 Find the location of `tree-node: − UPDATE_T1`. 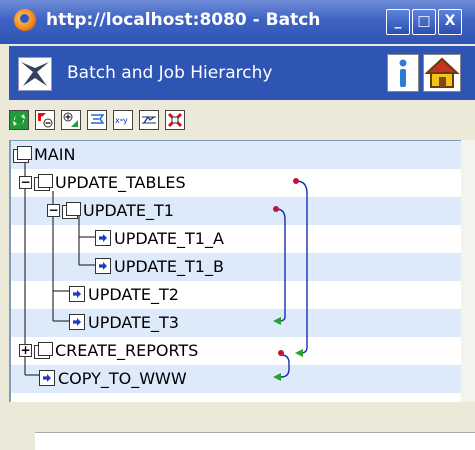

tree-node: − UPDATE_T1 is located at coordinates (110, 210).